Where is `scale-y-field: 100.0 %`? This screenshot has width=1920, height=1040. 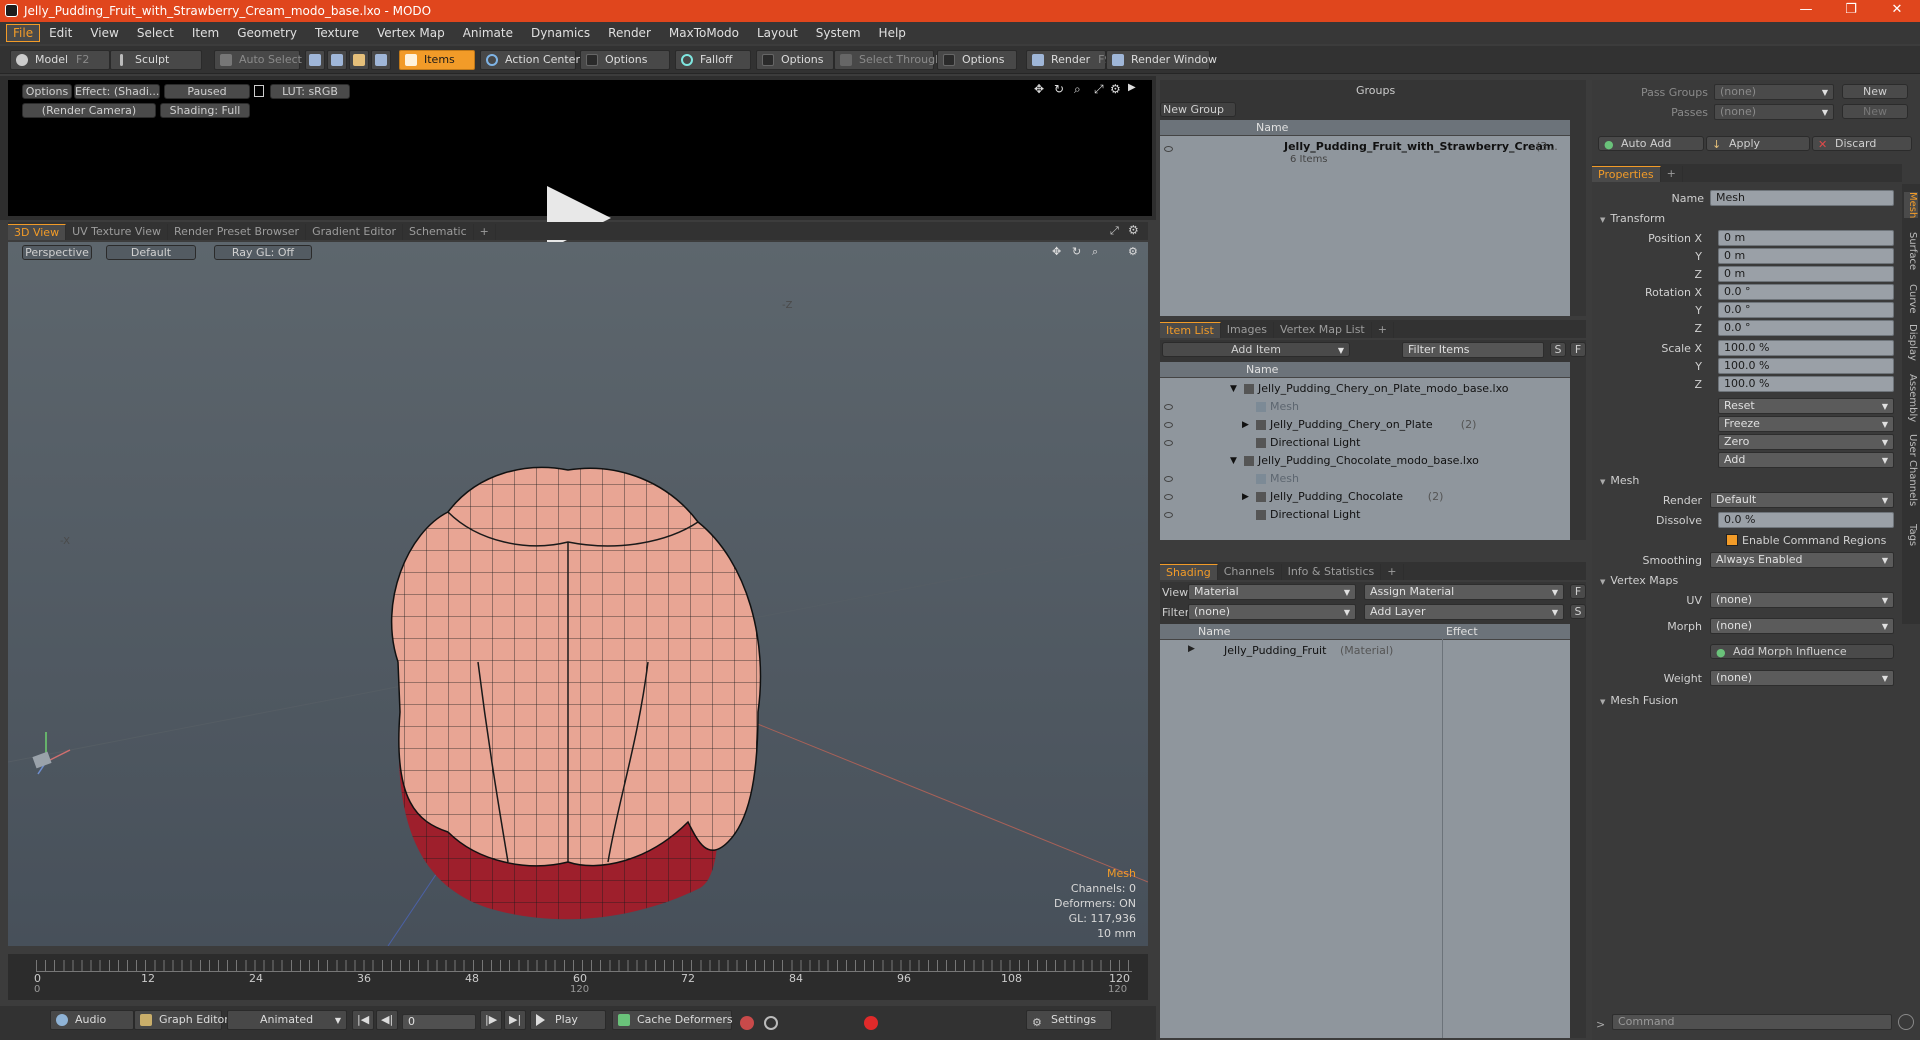 scale-y-field: 100.0 % is located at coordinates (1806, 366).